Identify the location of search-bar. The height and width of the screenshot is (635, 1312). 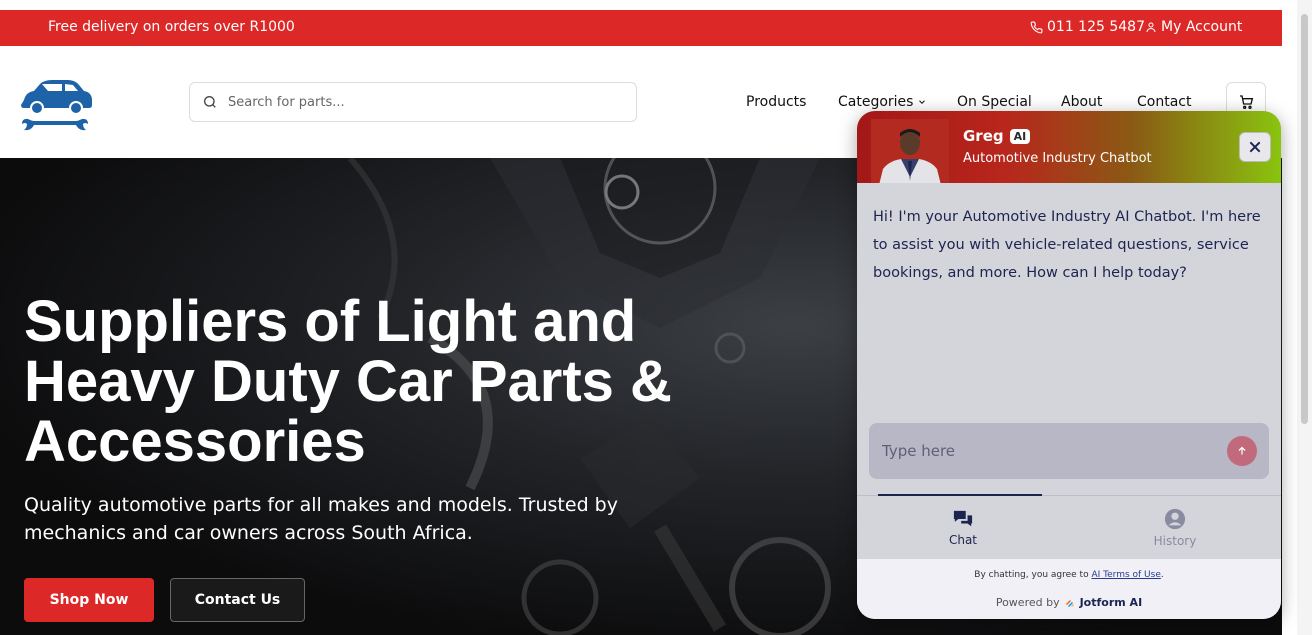
(413, 102).